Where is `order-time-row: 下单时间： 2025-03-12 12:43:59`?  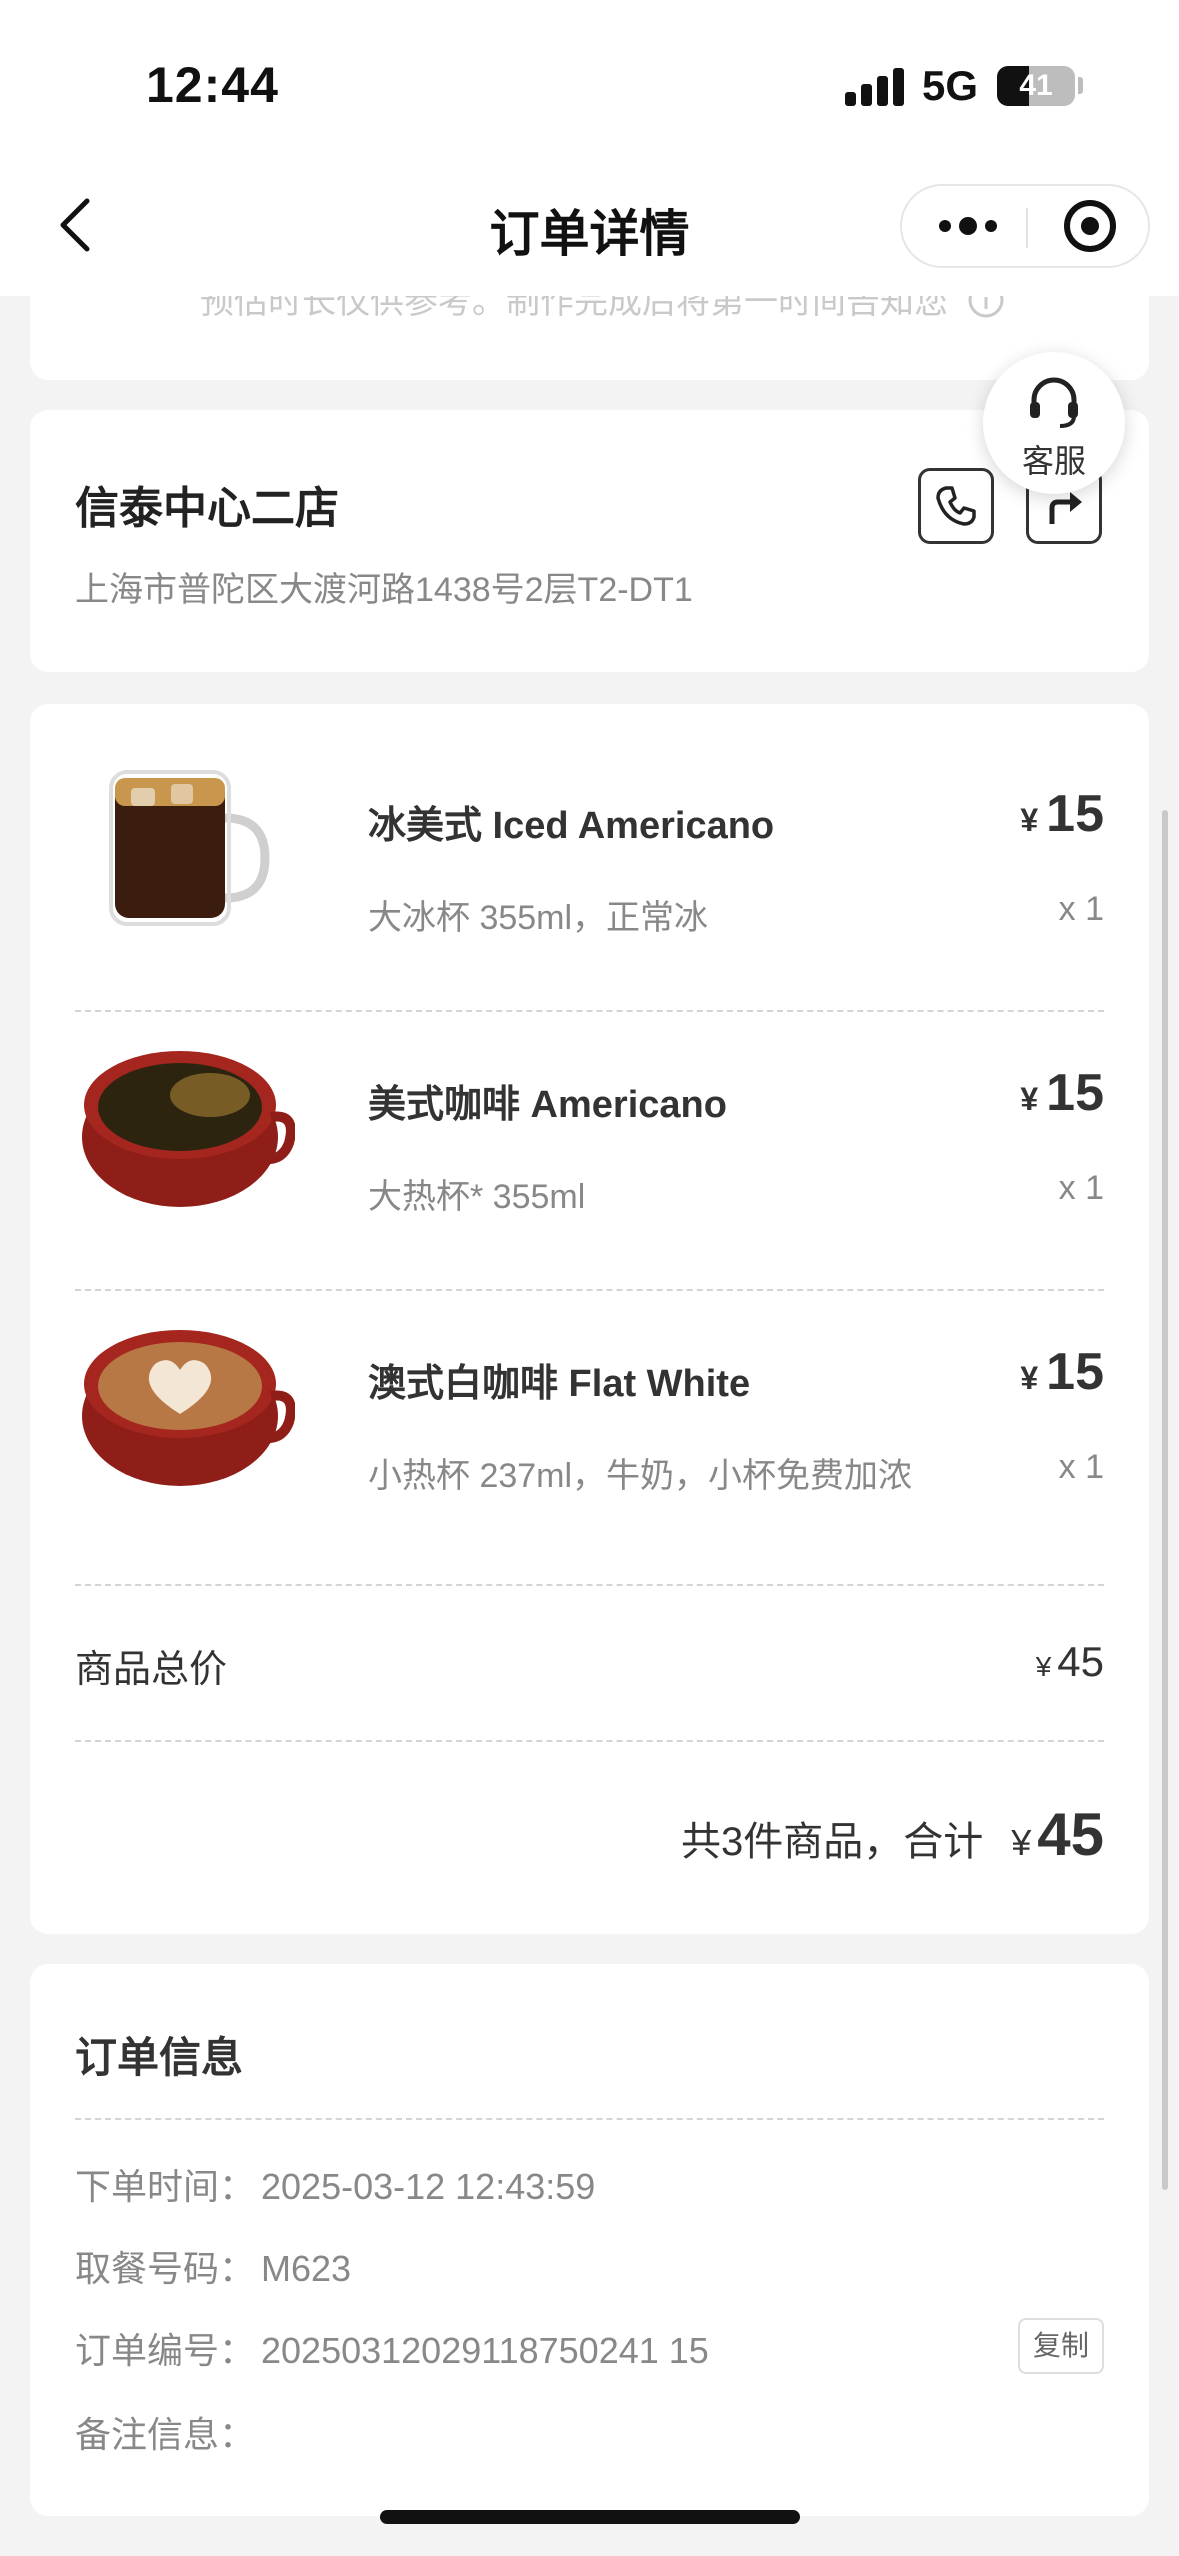 order-time-row: 下单时间： 2025-03-12 12:43:59 is located at coordinates (335, 2184).